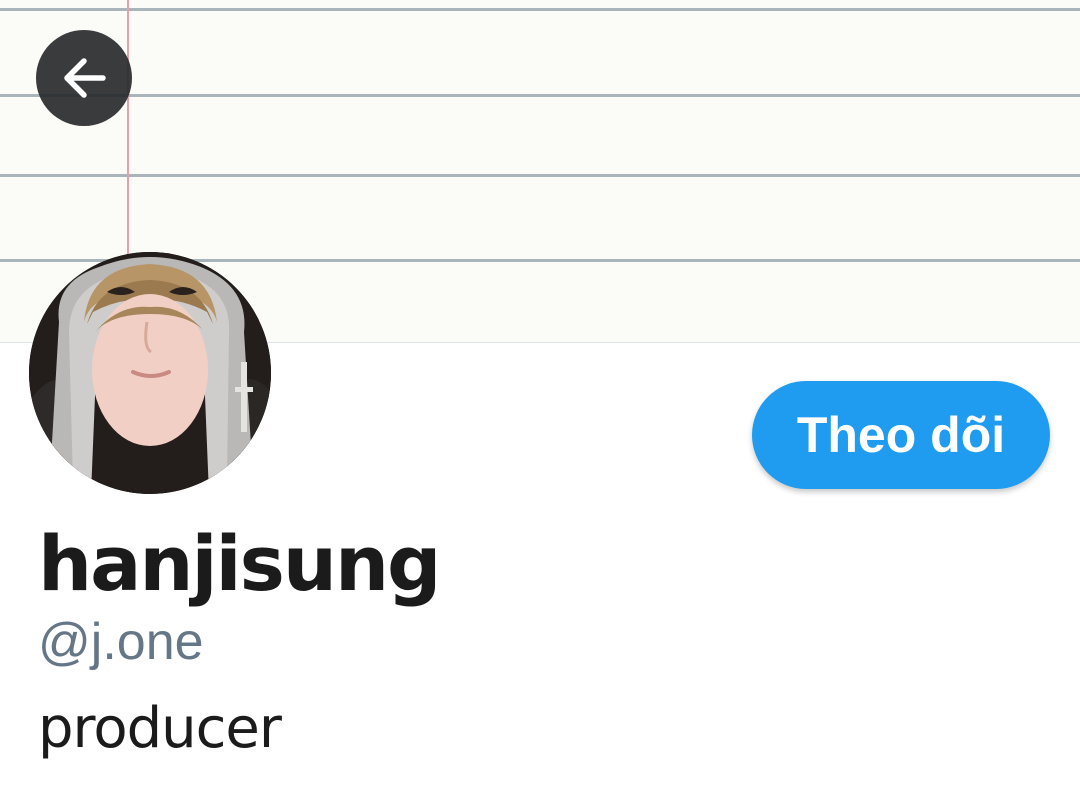 Image resolution: width=1080 pixels, height=793 pixels. What do you see at coordinates (239, 563) in the screenshot?
I see `display-name: hanjisung` at bounding box center [239, 563].